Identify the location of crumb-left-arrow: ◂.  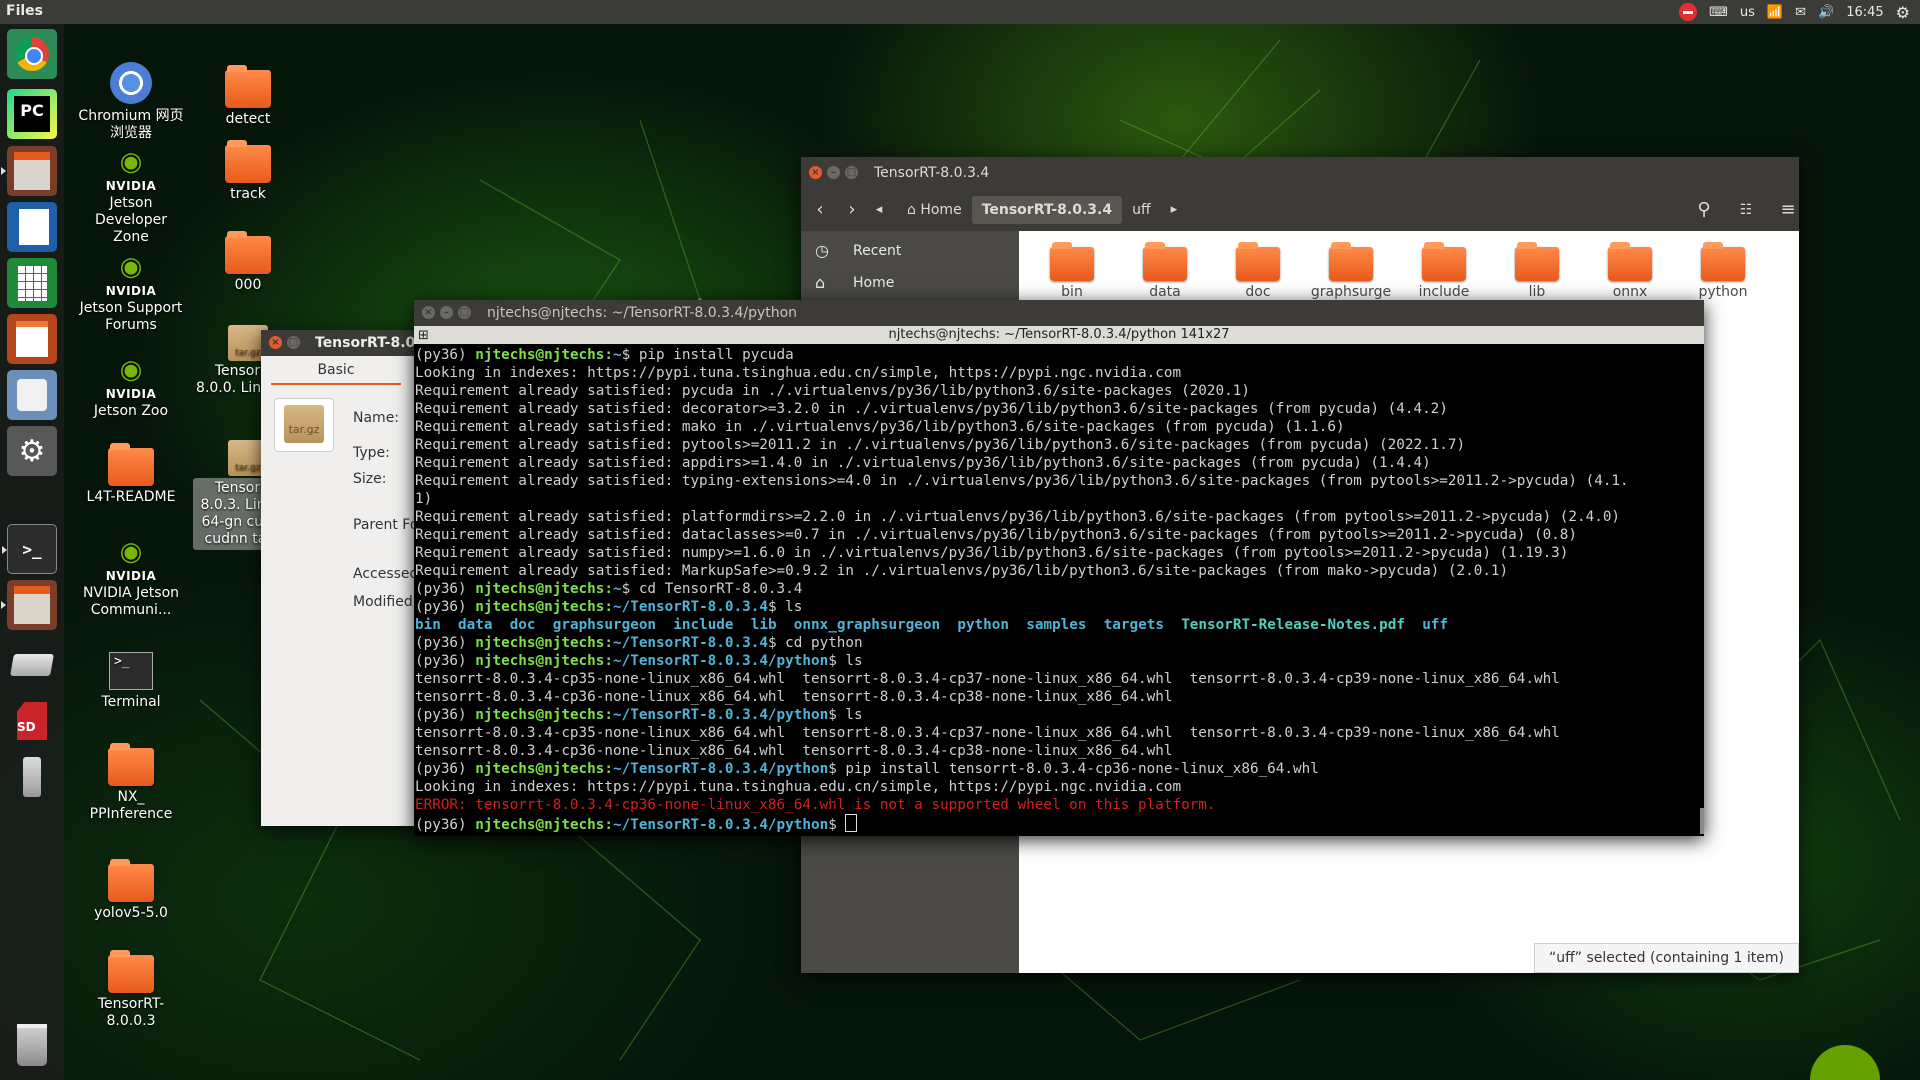
(879, 210).